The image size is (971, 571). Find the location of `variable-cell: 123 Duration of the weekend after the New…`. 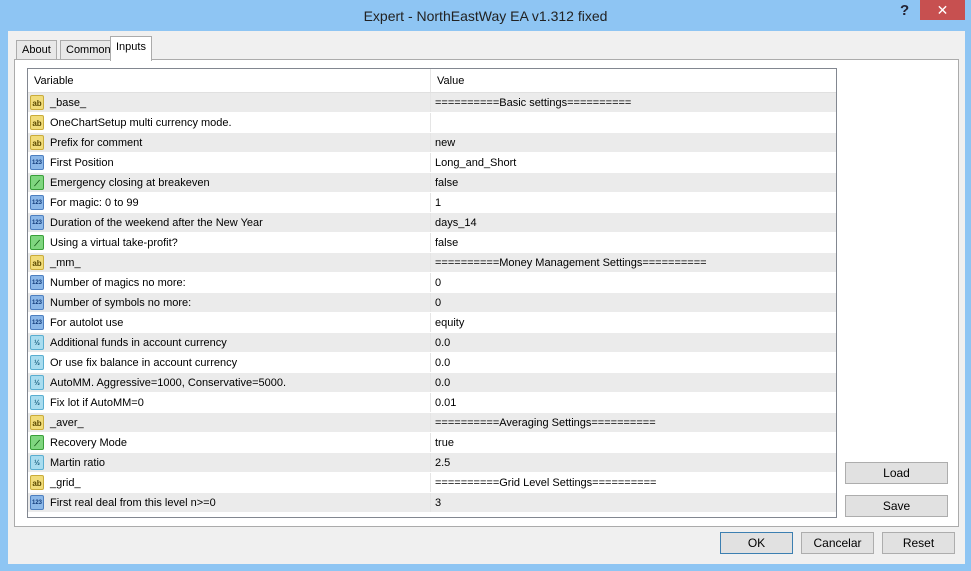

variable-cell: 123 Duration of the weekend after the New… is located at coordinates (229, 222).